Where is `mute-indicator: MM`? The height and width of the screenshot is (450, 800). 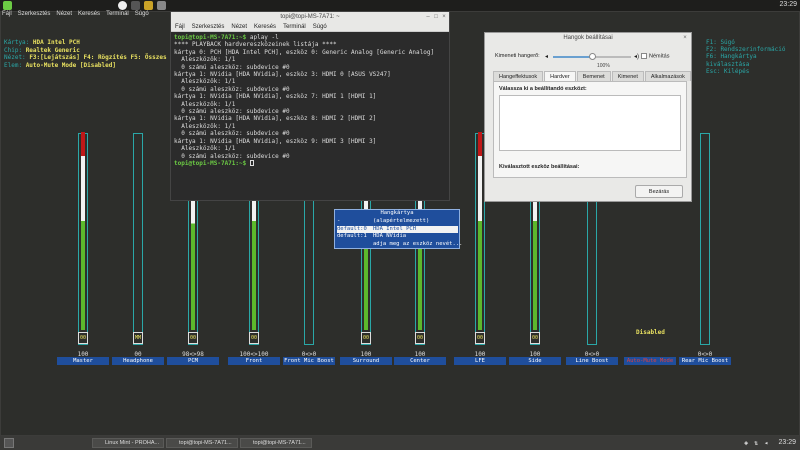
mute-indicator: MM is located at coordinates (138, 338).